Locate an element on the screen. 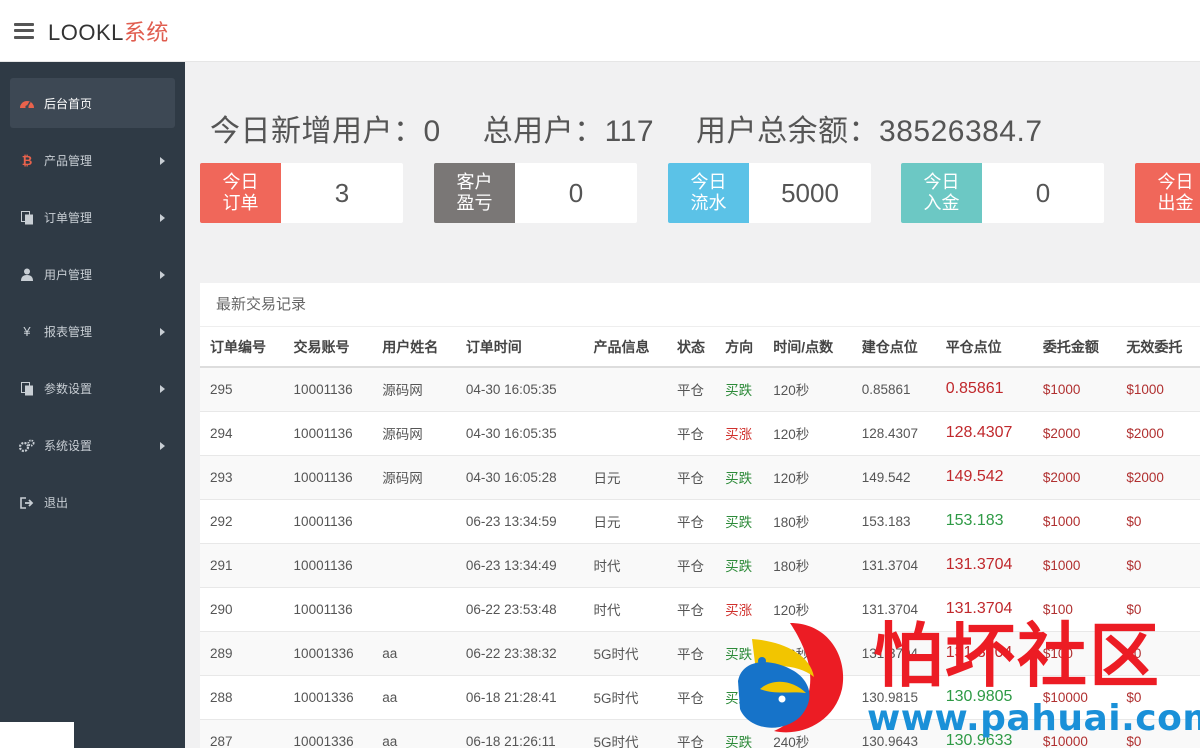 The height and width of the screenshot is (748, 1200). card-label-line2: 出金 is located at coordinates (1175, 203).